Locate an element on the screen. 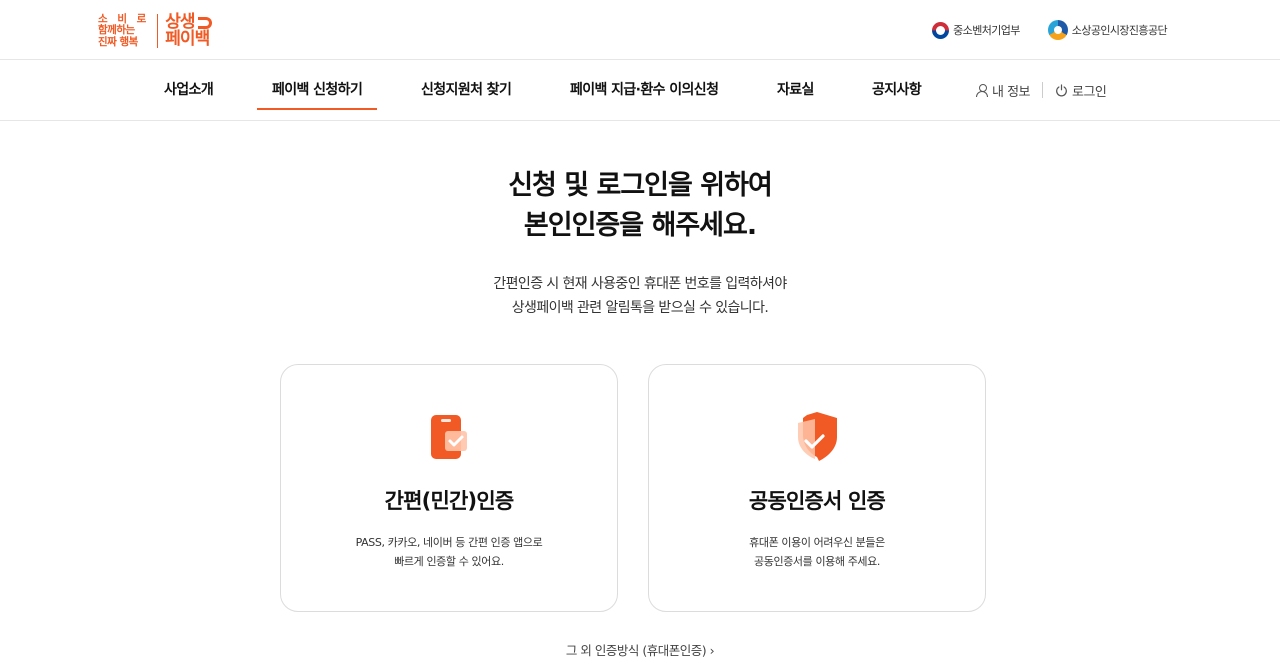 The width and height of the screenshot is (1280, 666). my-info-link: 내 정보 is located at coordinates (1003, 90).